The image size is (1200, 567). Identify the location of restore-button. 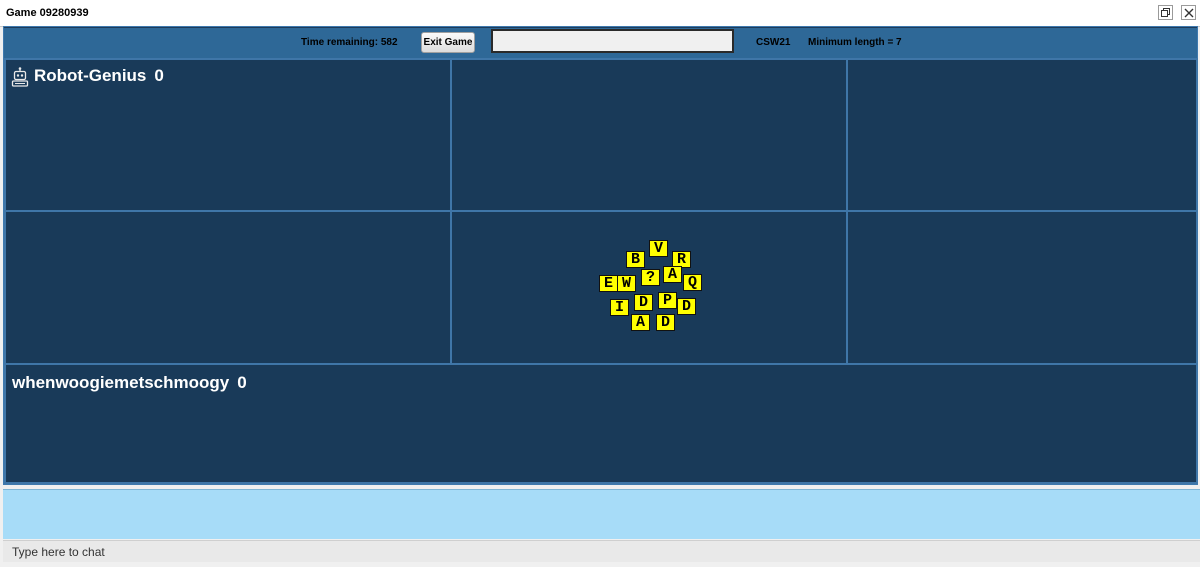
(1165, 12).